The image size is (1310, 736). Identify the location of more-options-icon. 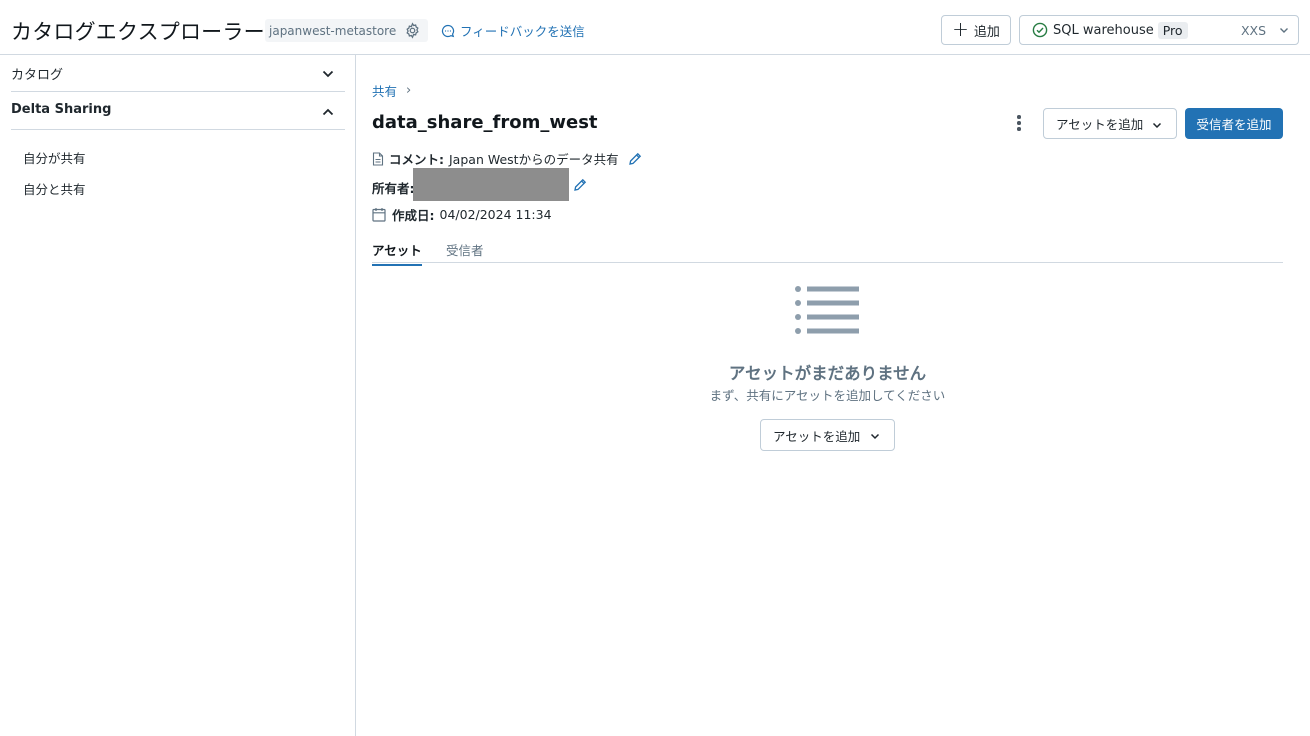
(1019, 123).